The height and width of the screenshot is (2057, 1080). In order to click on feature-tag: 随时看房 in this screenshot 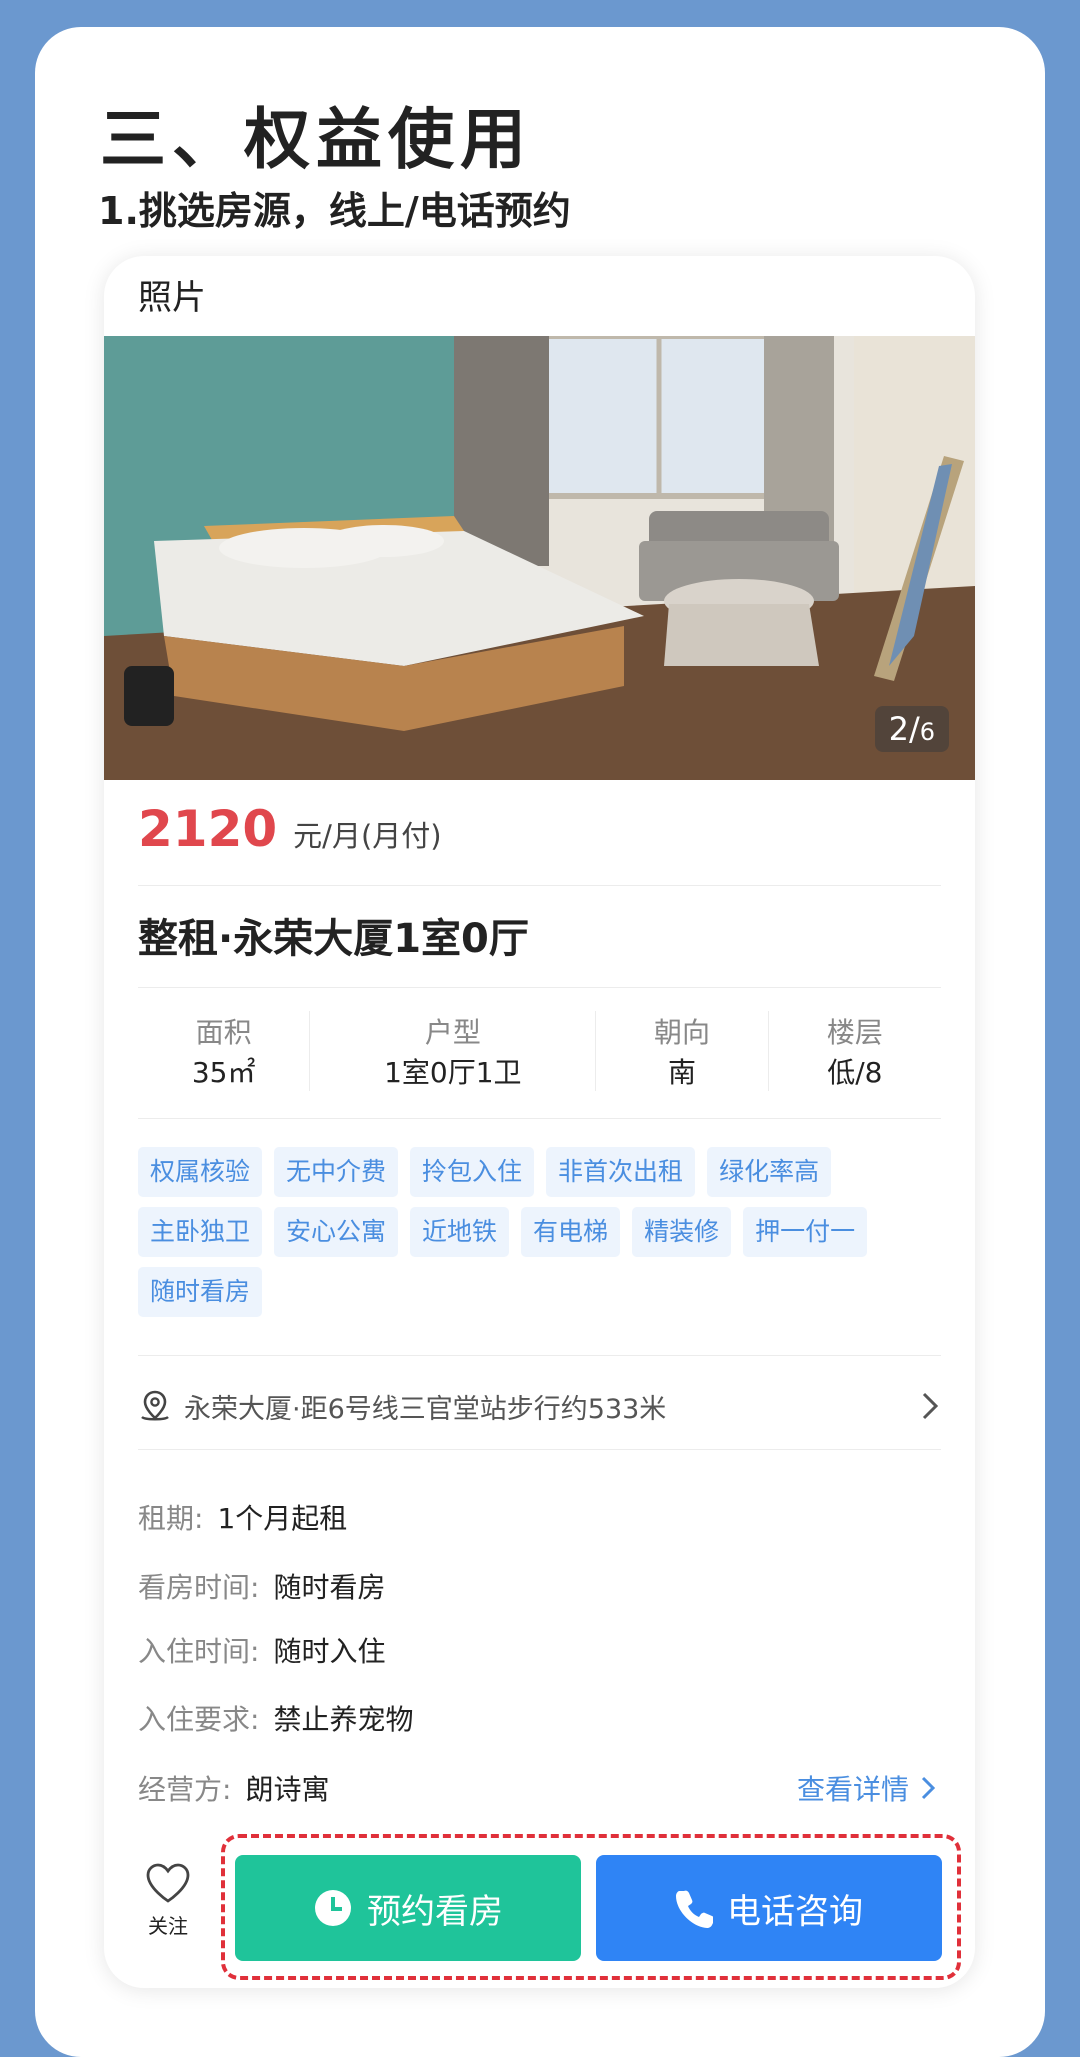, I will do `click(200, 1292)`.